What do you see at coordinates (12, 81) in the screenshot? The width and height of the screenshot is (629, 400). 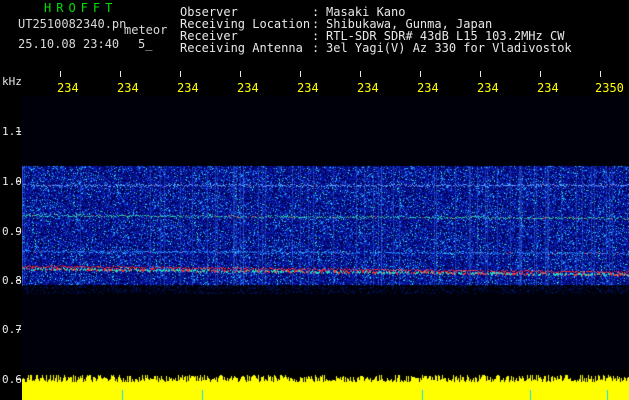 I see `y-axis-unit: kHz` at bounding box center [12, 81].